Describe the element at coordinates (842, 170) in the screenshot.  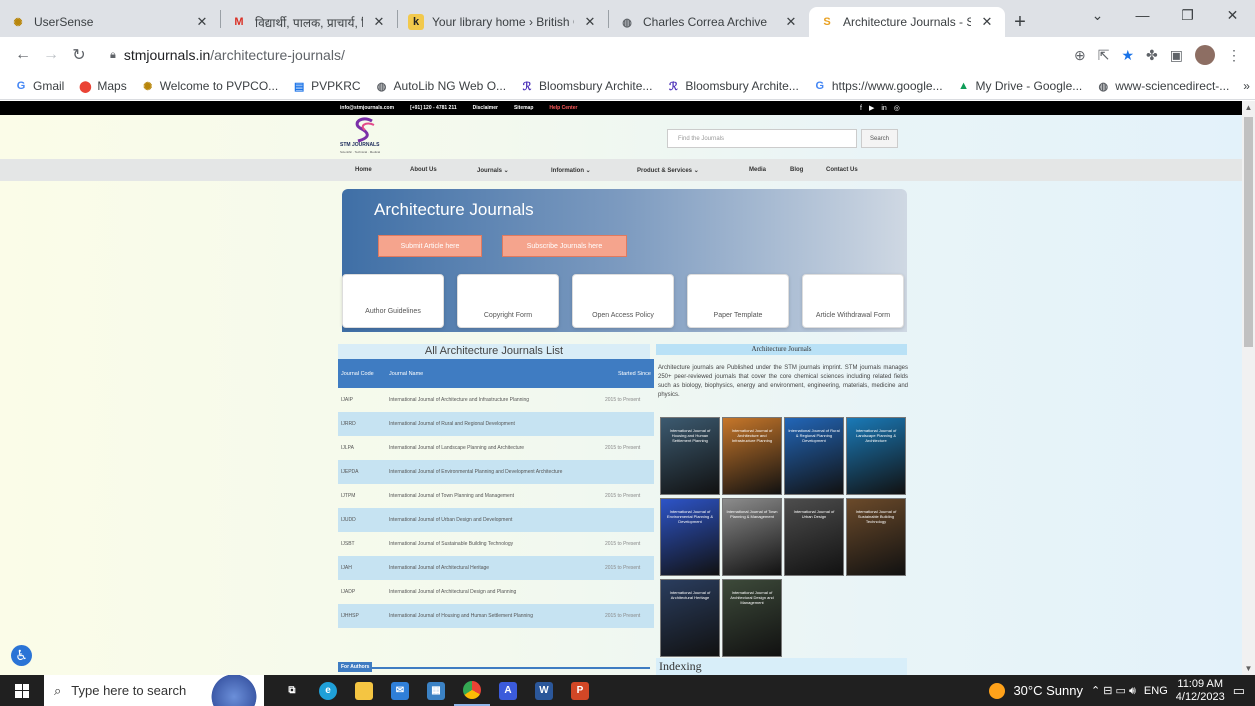
I see `nav-contact: Contact Us` at that location.